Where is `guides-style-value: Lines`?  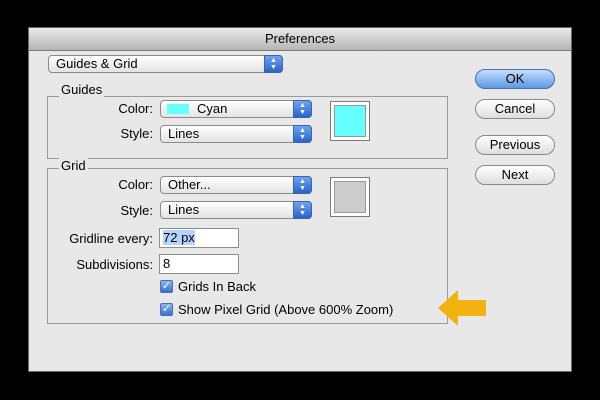
guides-style-value: Lines is located at coordinates (184, 133).